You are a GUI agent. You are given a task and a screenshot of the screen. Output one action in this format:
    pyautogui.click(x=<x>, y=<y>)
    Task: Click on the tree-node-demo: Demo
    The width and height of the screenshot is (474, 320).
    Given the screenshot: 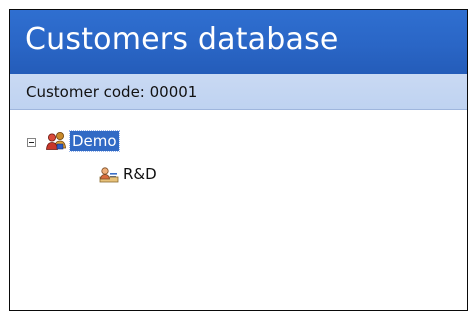 What is the action you would take?
    pyautogui.click(x=110, y=141)
    